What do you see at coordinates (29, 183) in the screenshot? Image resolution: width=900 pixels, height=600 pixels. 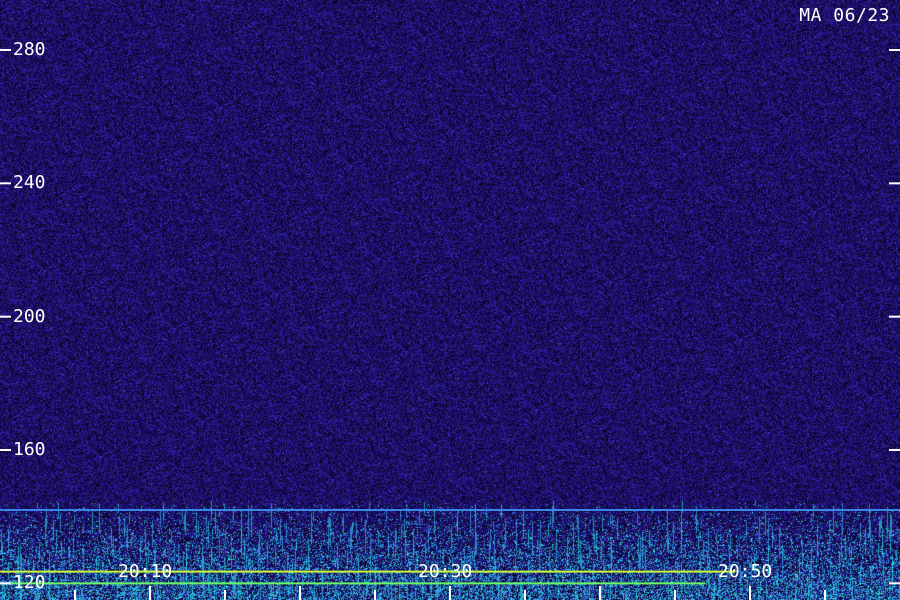 I see `y-tick-label: 240` at bounding box center [29, 183].